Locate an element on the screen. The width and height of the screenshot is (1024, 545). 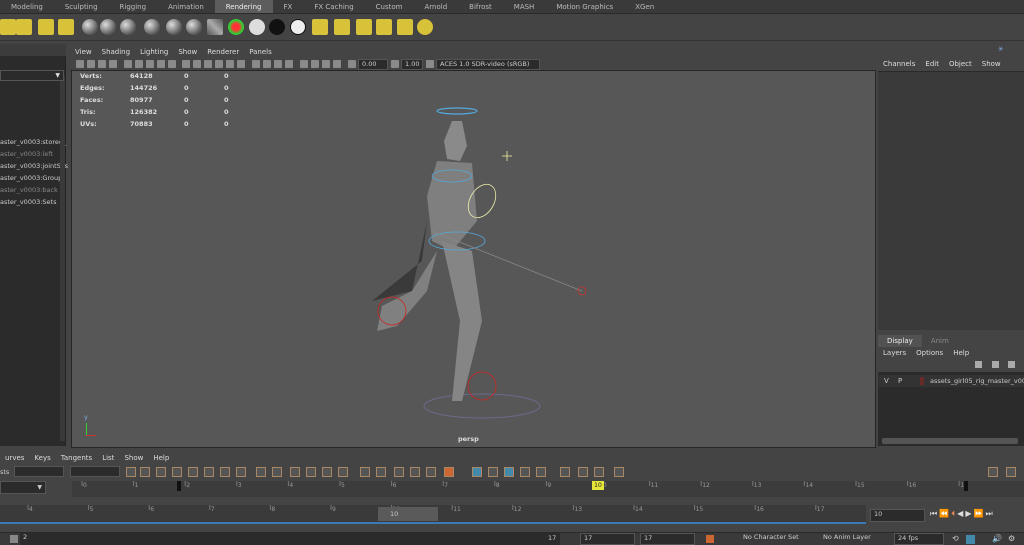
current-frame-field: 10 is located at coordinates (897, 515).